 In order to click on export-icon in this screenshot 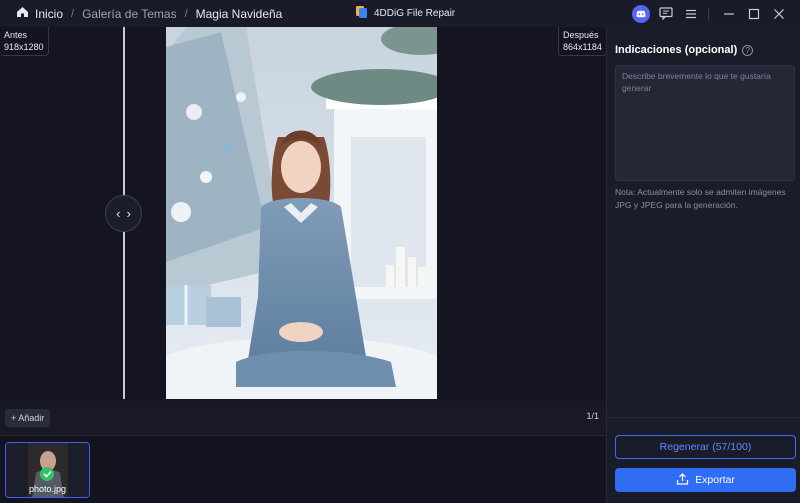, I will do `click(682, 480)`.